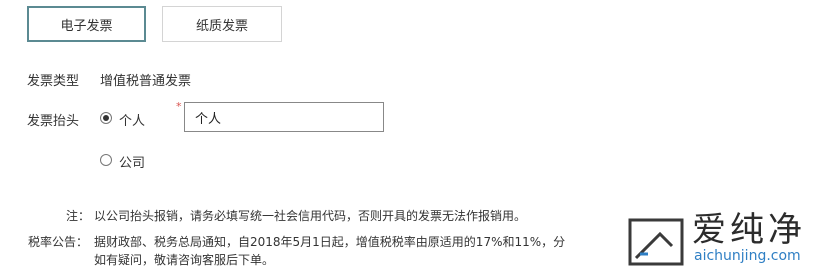 This screenshot has width=816, height=270. I want to click on invoice-type-label: 发票类型, so click(53, 81).